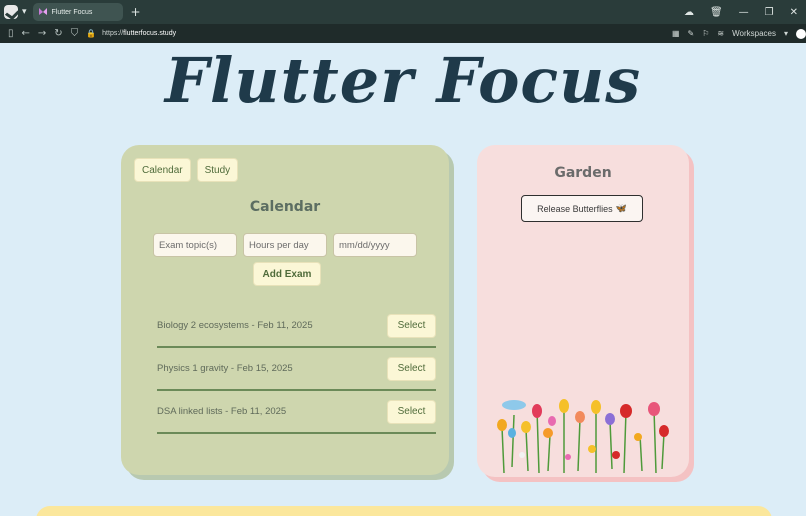  I want to click on new-tab-icon: +, so click(136, 12).